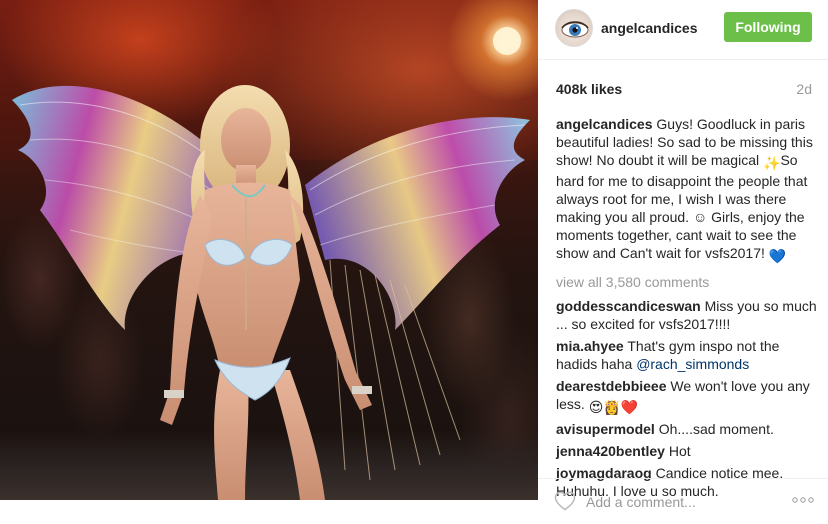 The image size is (828, 524). I want to click on post-timestamp: 2d, so click(804, 89).